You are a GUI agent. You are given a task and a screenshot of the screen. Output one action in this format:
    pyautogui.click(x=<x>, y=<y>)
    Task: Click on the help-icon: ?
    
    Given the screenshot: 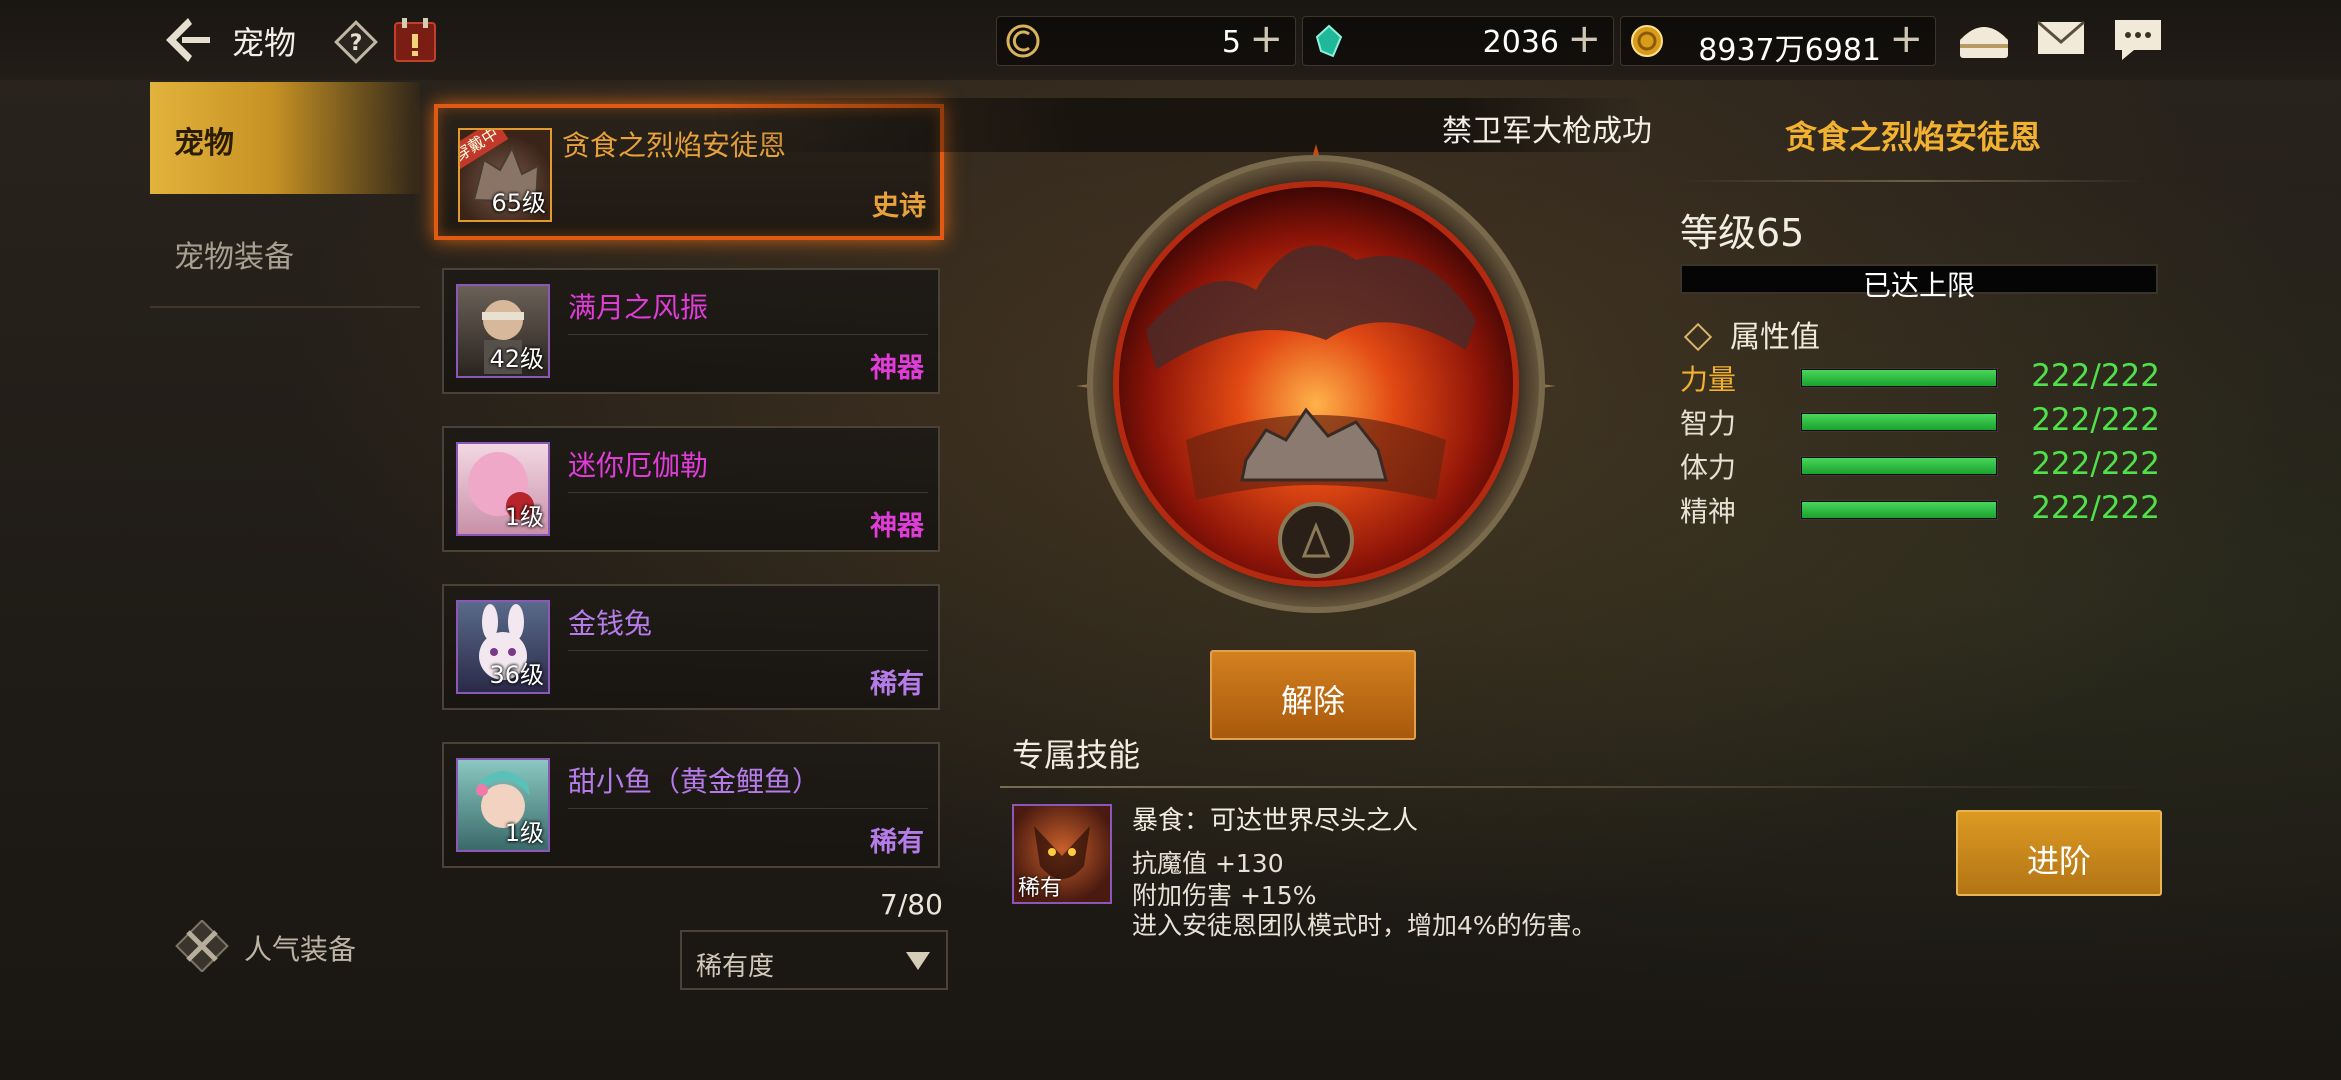 What is the action you would take?
    pyautogui.click(x=356, y=42)
    